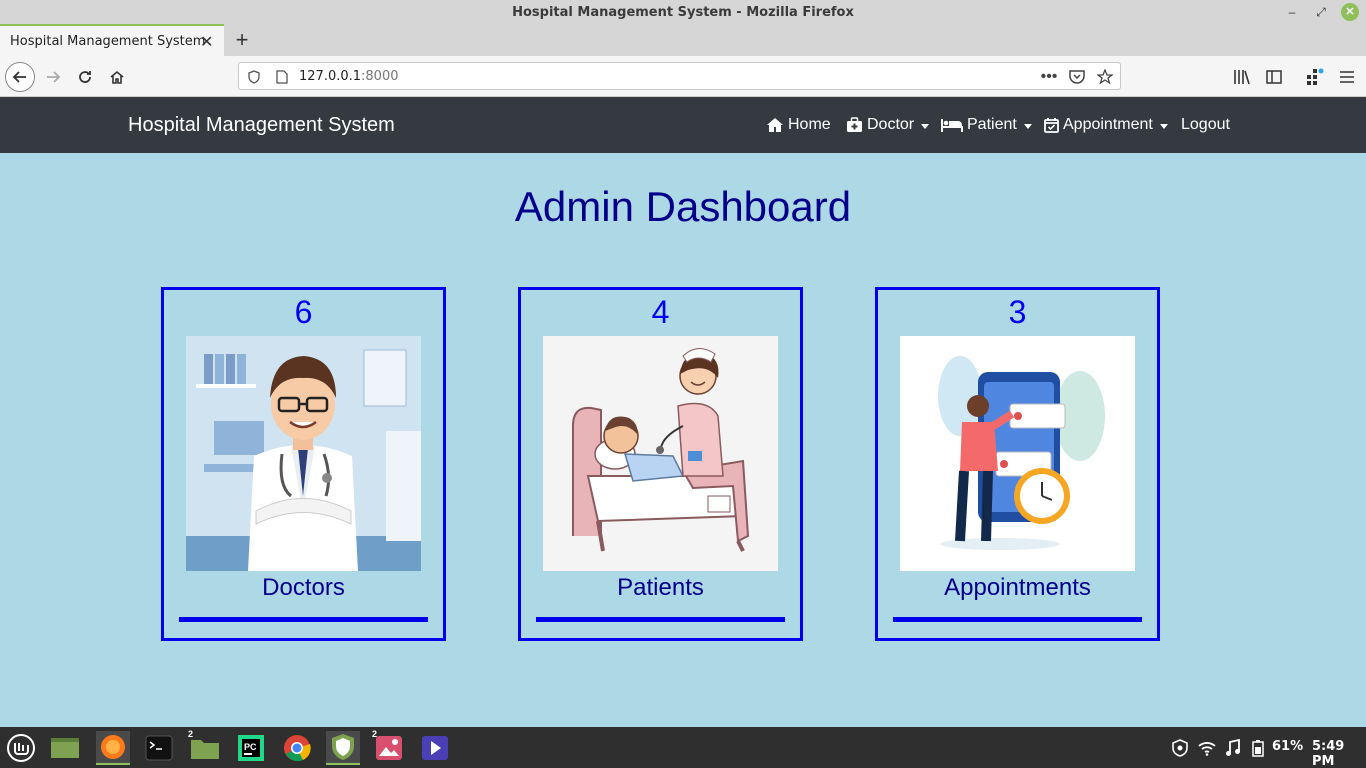 The height and width of the screenshot is (768, 1366). What do you see at coordinates (282, 77) in the screenshot?
I see `page-info-icon` at bounding box center [282, 77].